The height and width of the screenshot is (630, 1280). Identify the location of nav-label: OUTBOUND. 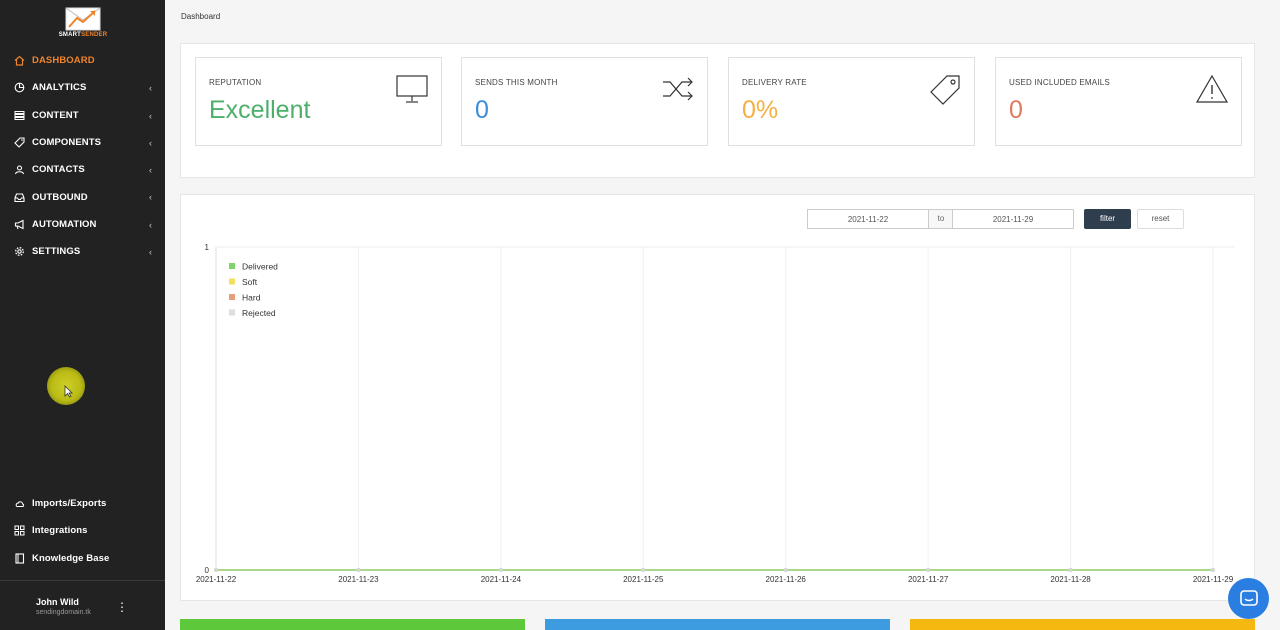
(60, 197).